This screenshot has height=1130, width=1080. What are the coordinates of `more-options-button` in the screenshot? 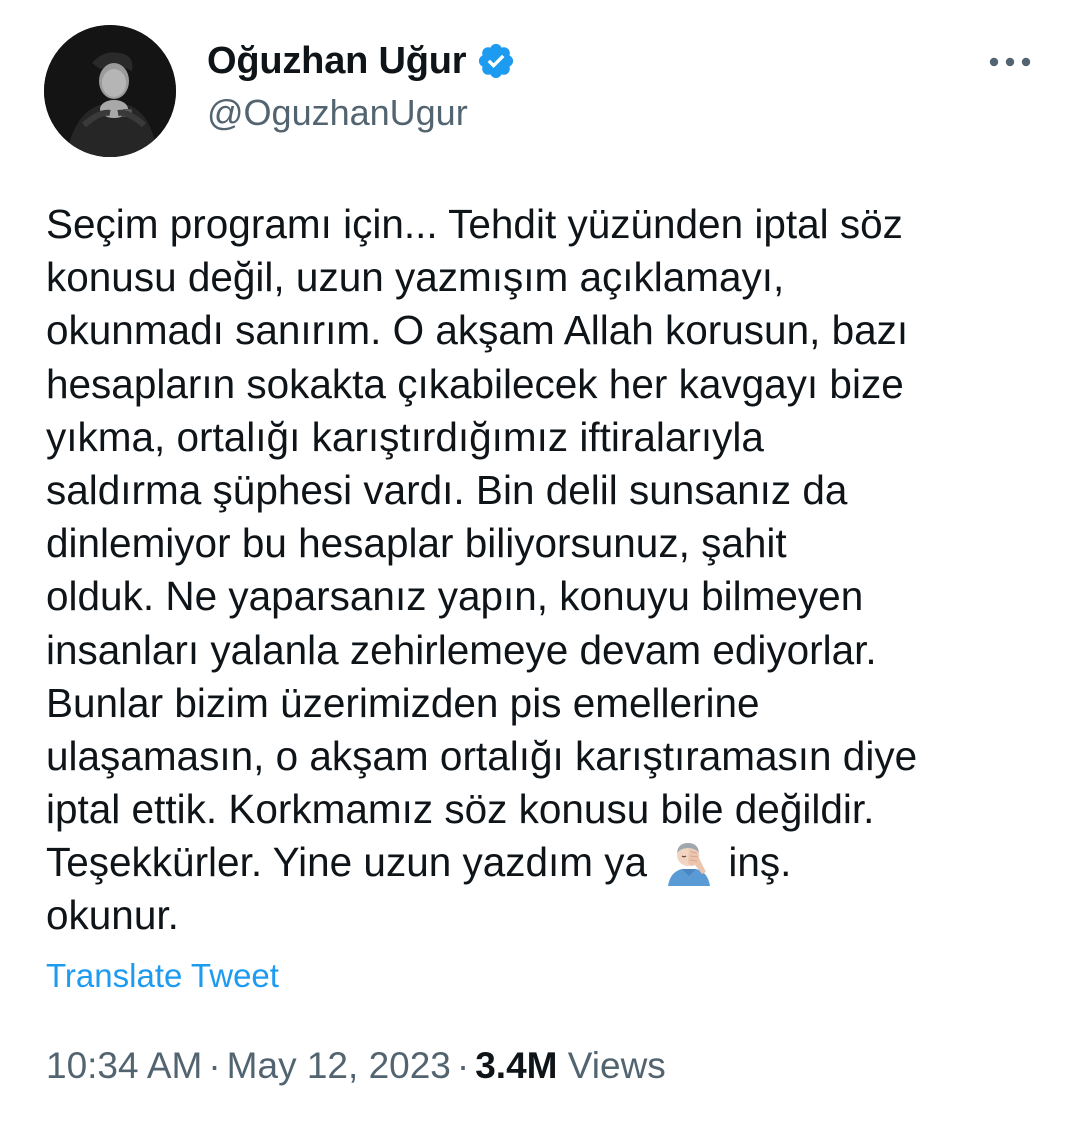 It's located at (1010, 62).